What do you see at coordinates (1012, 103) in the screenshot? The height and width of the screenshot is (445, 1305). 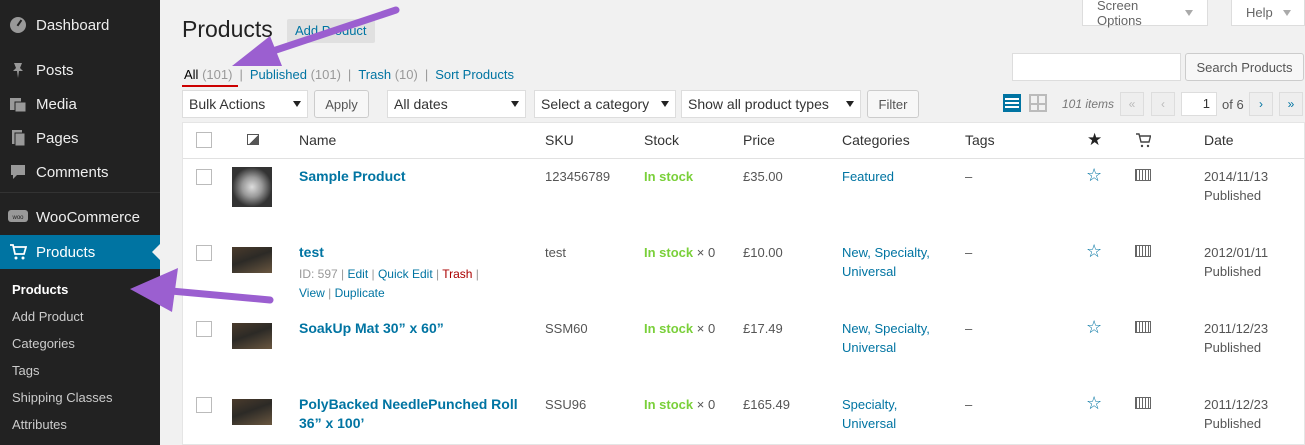 I see `list-view-icon` at bounding box center [1012, 103].